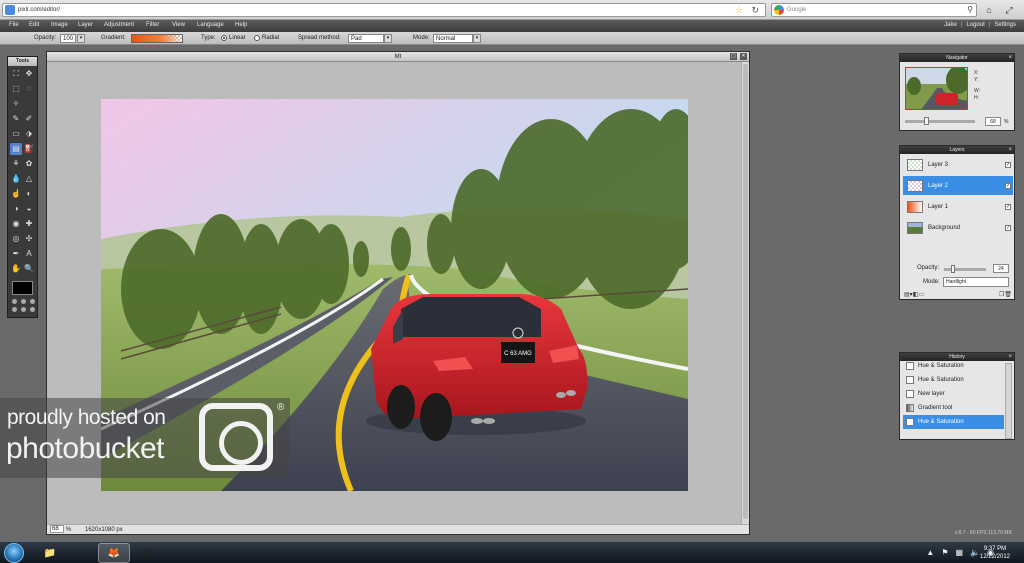  I want to click on foreground-color-swatch, so click(22, 288).